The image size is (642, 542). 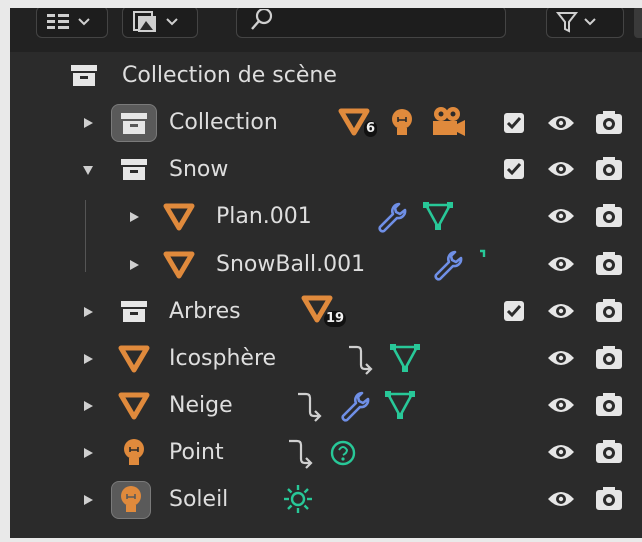 What do you see at coordinates (326, 122) in the screenshot?
I see `tree-row-collection: Collection 6` at bounding box center [326, 122].